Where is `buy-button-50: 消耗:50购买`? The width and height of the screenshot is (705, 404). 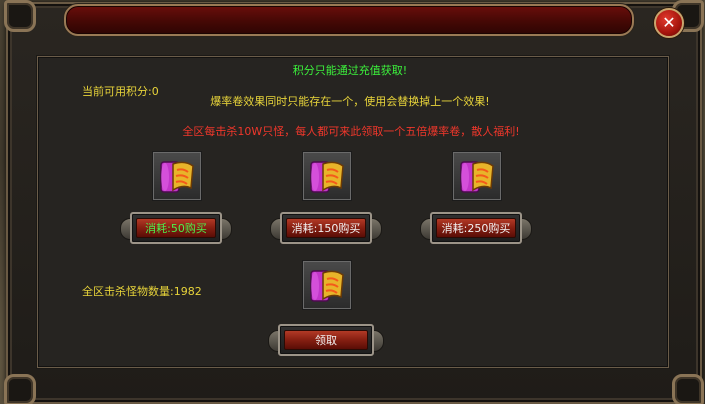
buy-button-50: 消耗:50购买 is located at coordinates (176, 228).